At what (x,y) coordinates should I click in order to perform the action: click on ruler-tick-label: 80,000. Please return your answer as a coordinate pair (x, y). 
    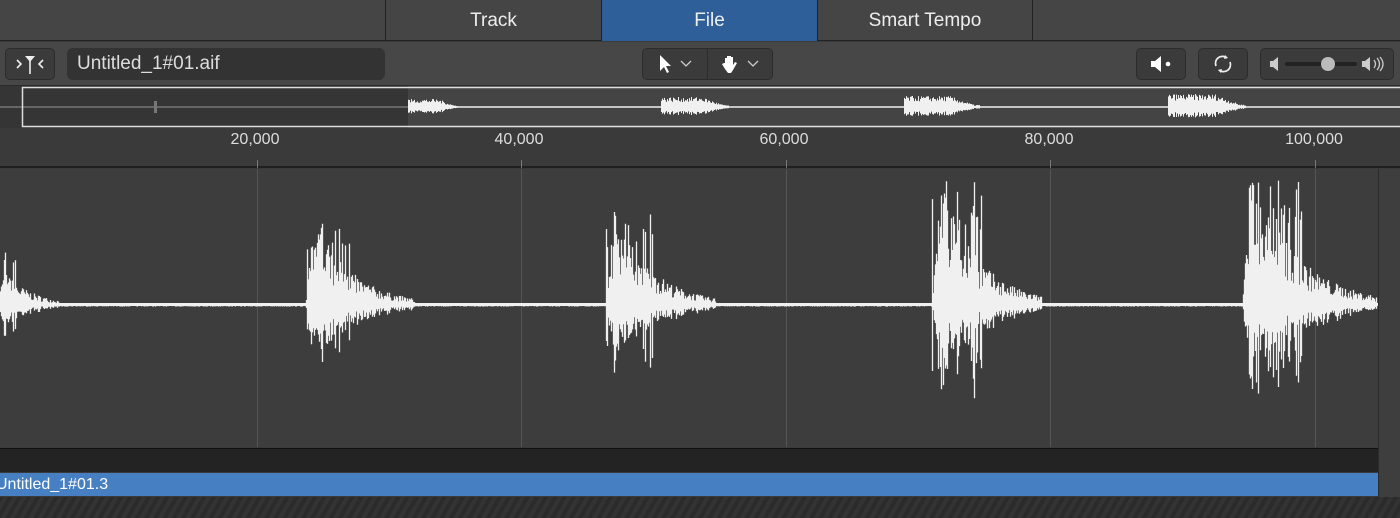
    Looking at the image, I should click on (1049, 139).